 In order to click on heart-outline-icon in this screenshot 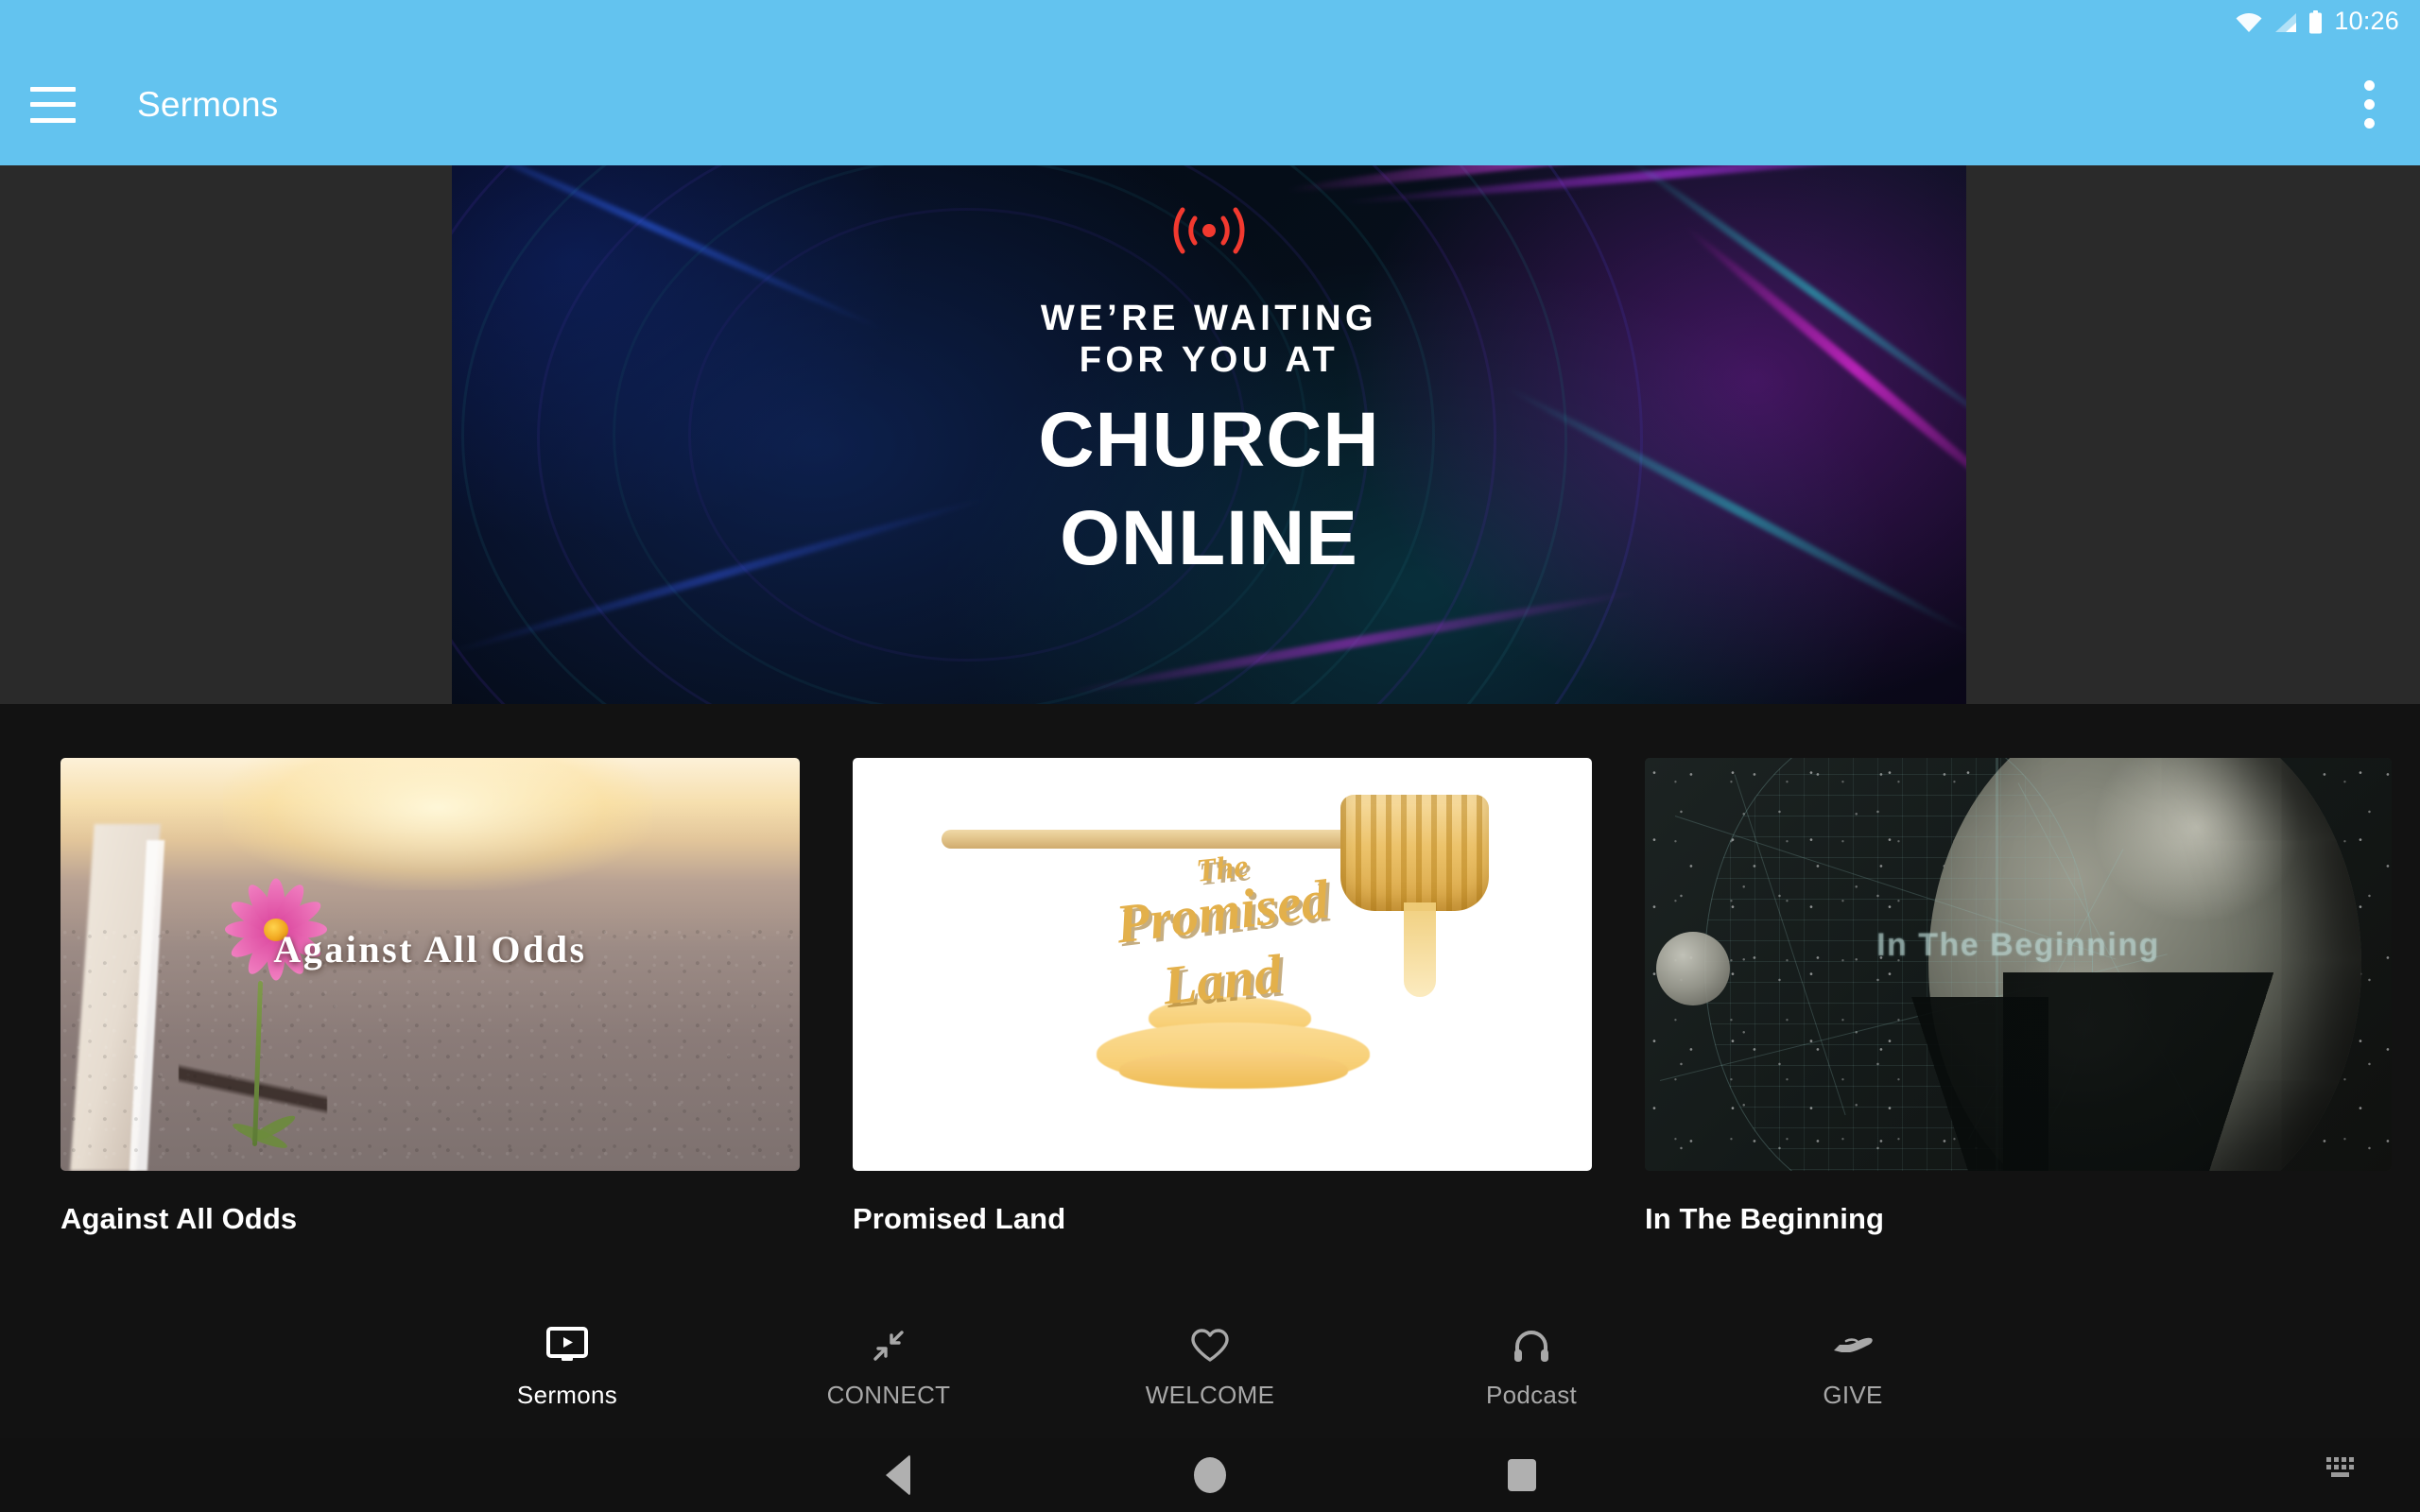, I will do `click(1210, 1345)`.